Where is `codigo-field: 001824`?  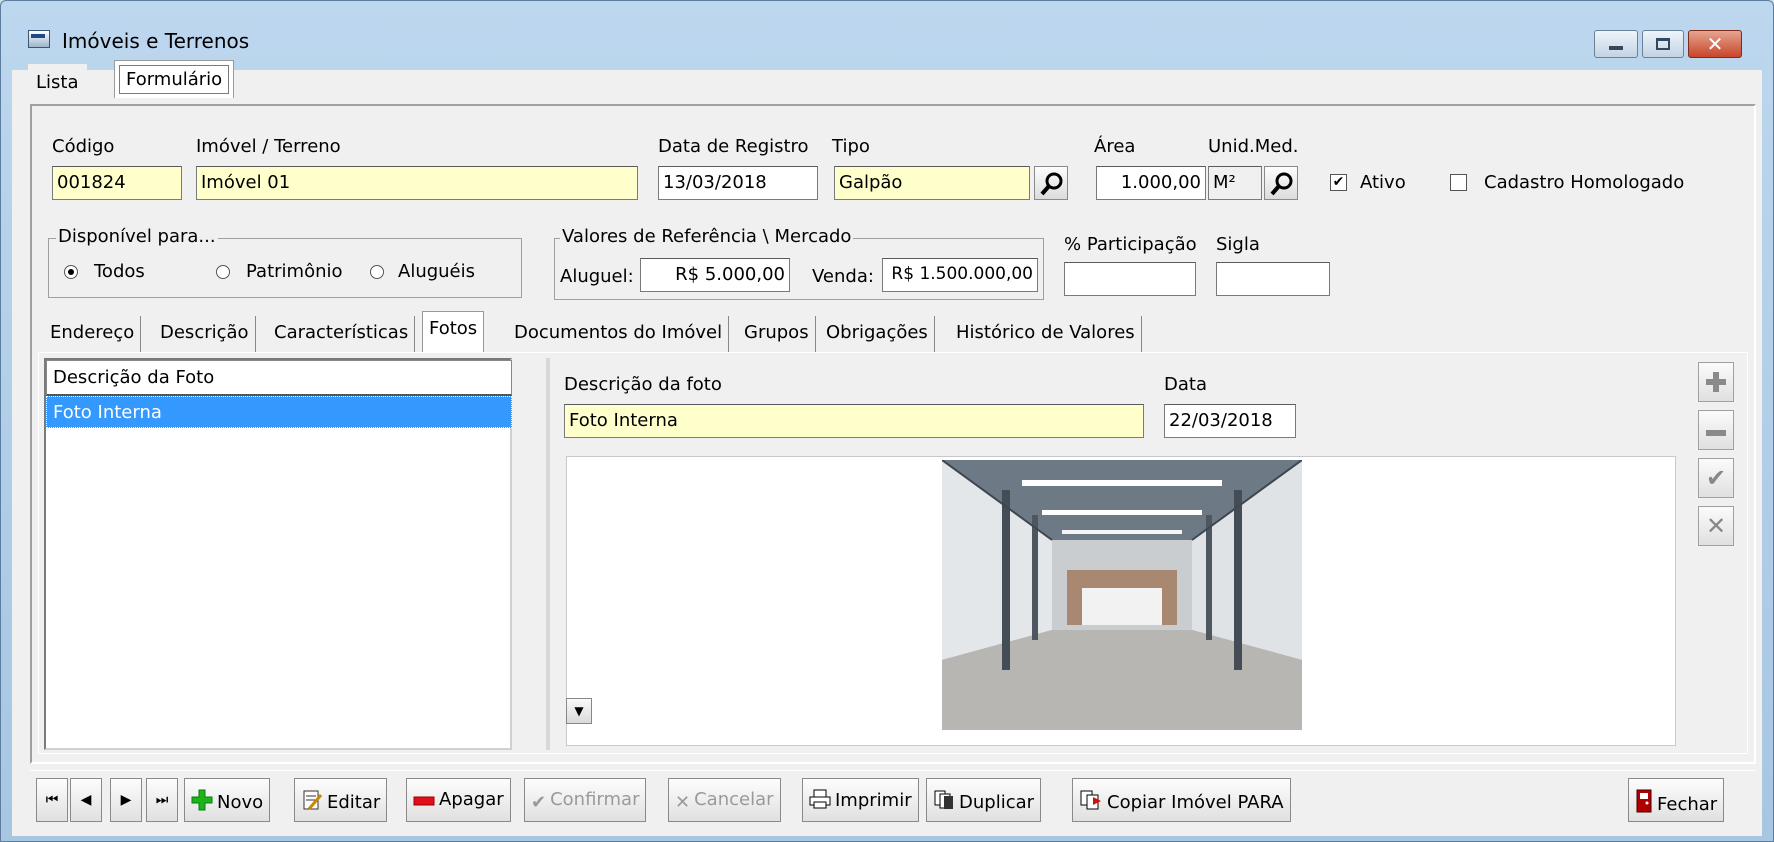
codigo-field: 001824 is located at coordinates (117, 183).